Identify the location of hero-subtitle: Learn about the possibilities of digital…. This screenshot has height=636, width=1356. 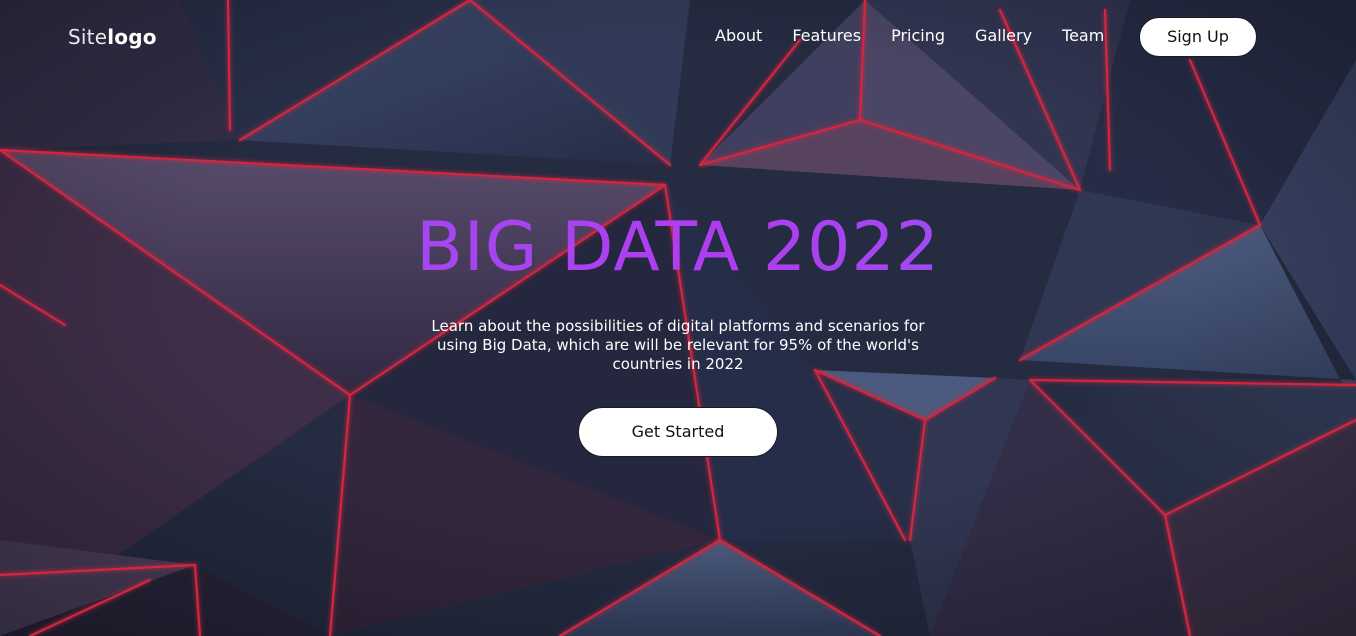
(678, 345).